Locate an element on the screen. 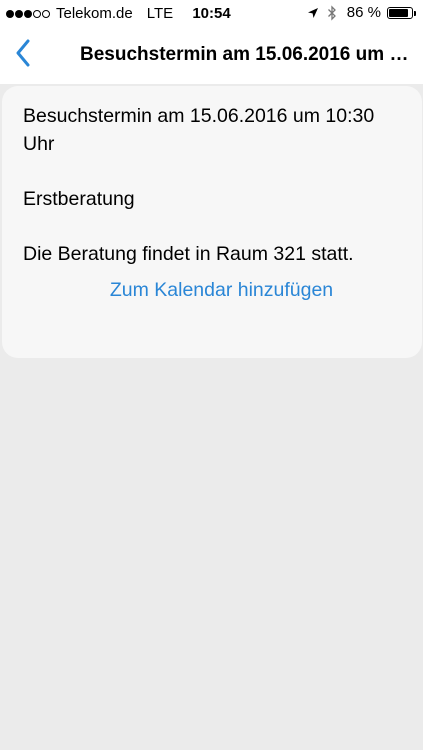 The height and width of the screenshot is (750, 423). appointment-location: Die Beratung findet in Raum 321 statt. is located at coordinates (188, 254).